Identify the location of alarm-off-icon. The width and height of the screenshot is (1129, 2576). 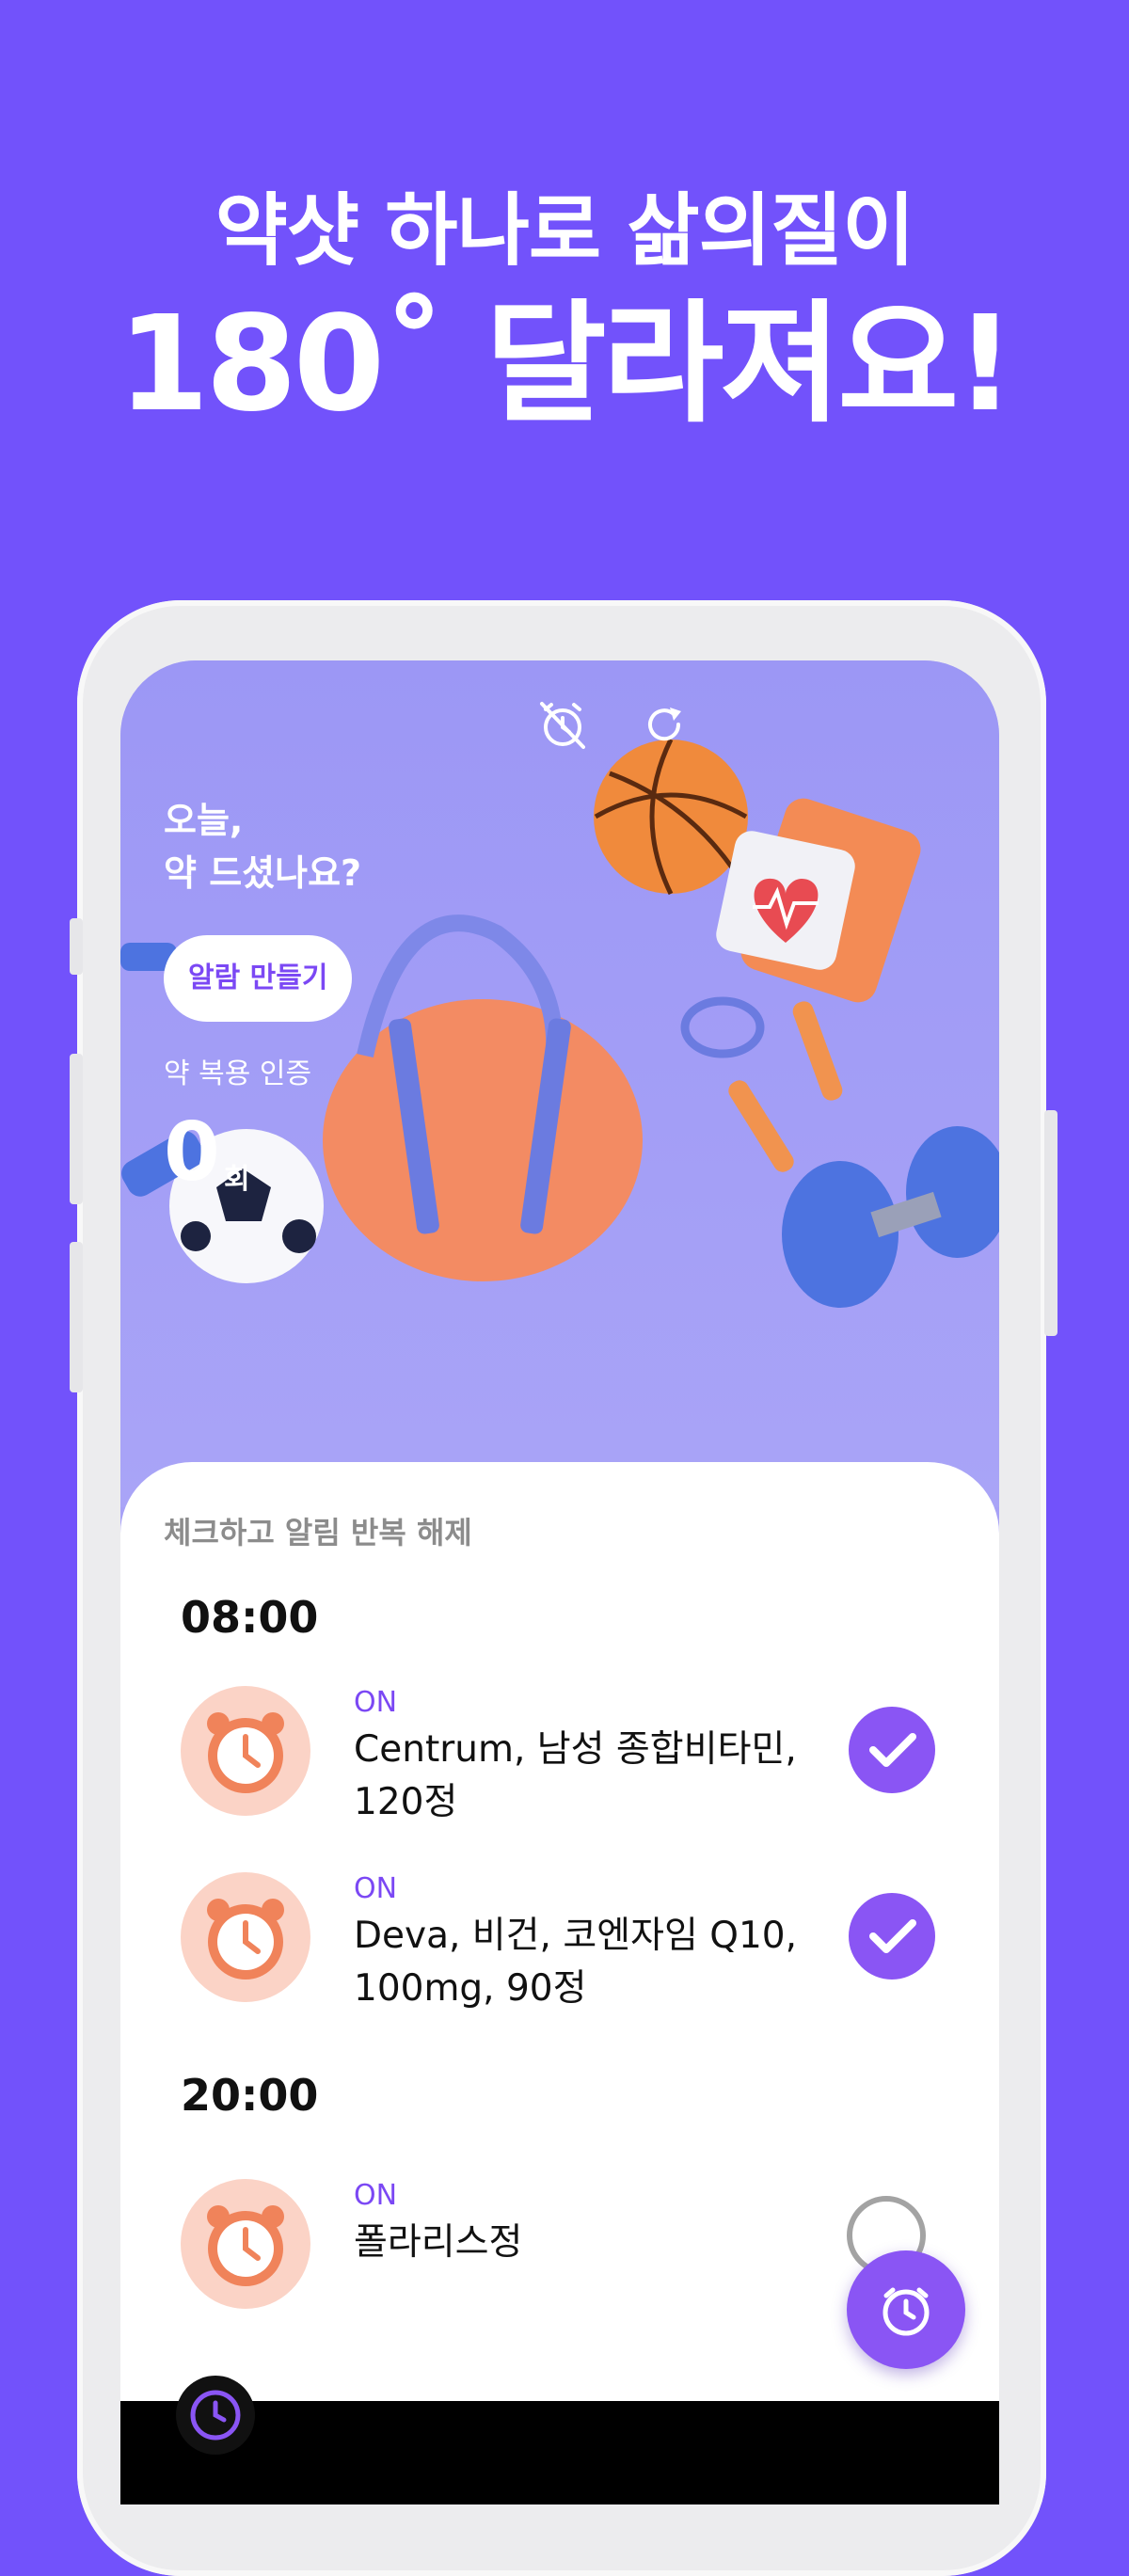
(562, 725).